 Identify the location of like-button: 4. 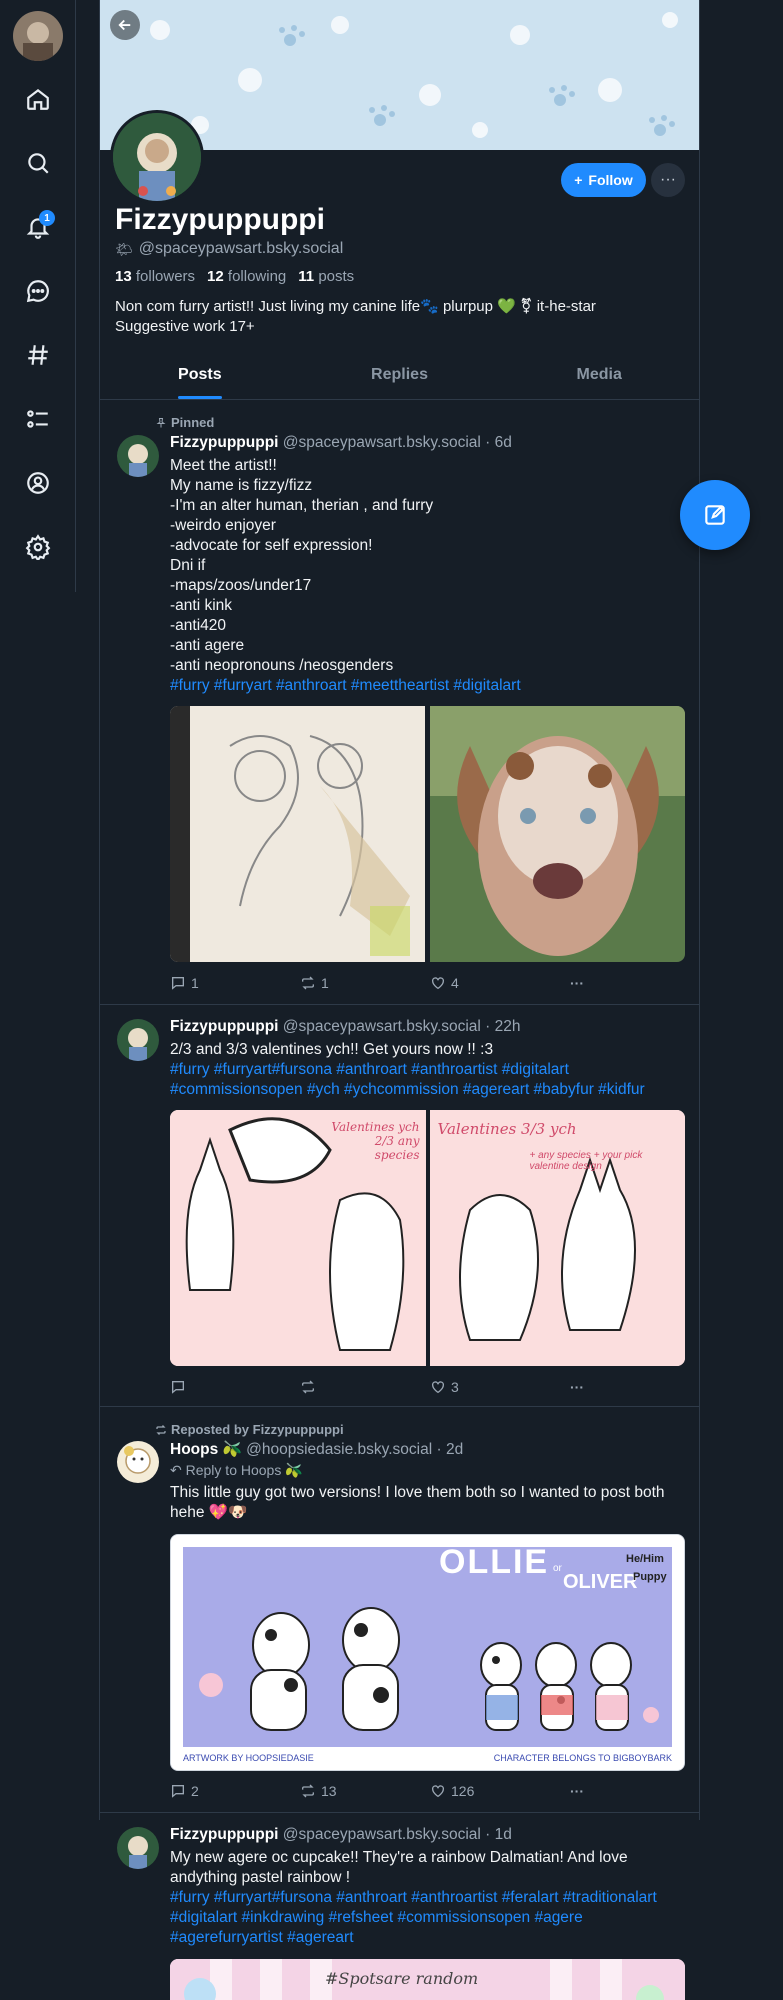
(500, 983).